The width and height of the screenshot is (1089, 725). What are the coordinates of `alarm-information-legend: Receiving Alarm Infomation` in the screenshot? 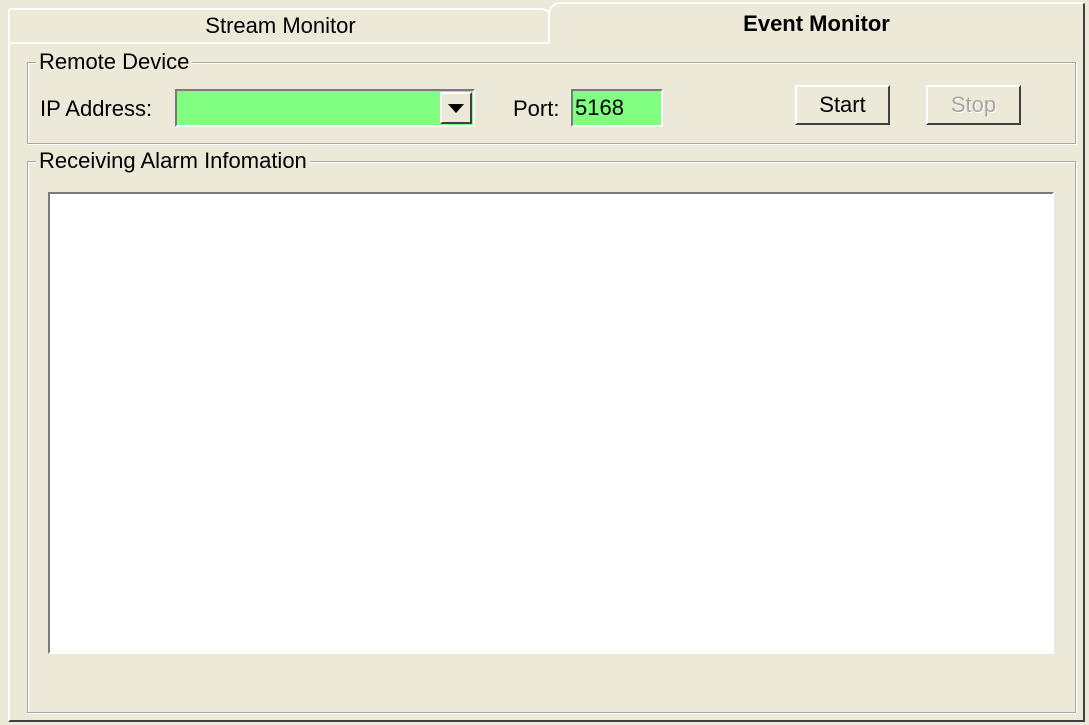 It's located at (173, 161).